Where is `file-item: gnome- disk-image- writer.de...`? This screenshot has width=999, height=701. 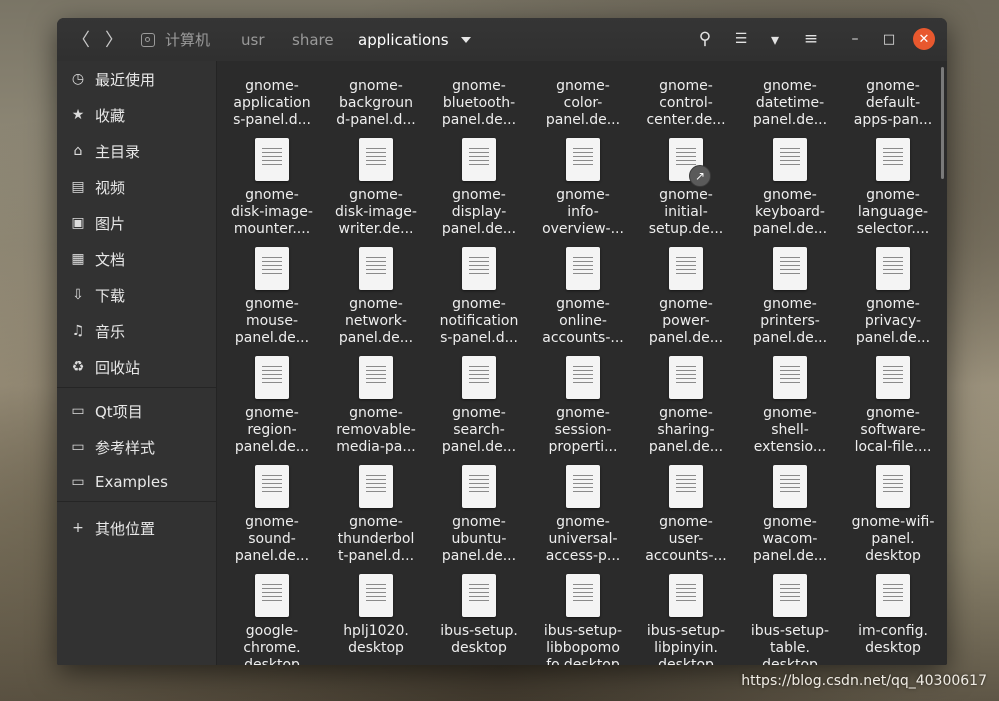 file-item: gnome- disk-image- writer.de... is located at coordinates (376, 188).